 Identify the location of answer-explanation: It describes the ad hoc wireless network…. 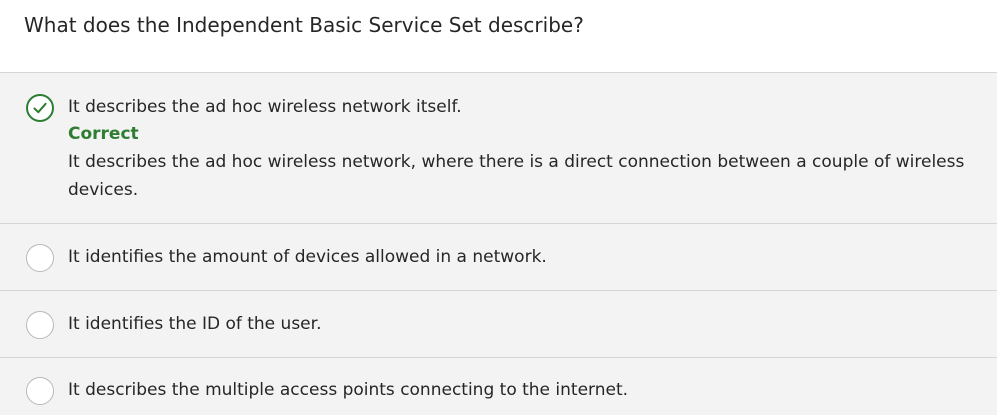
(516, 176).